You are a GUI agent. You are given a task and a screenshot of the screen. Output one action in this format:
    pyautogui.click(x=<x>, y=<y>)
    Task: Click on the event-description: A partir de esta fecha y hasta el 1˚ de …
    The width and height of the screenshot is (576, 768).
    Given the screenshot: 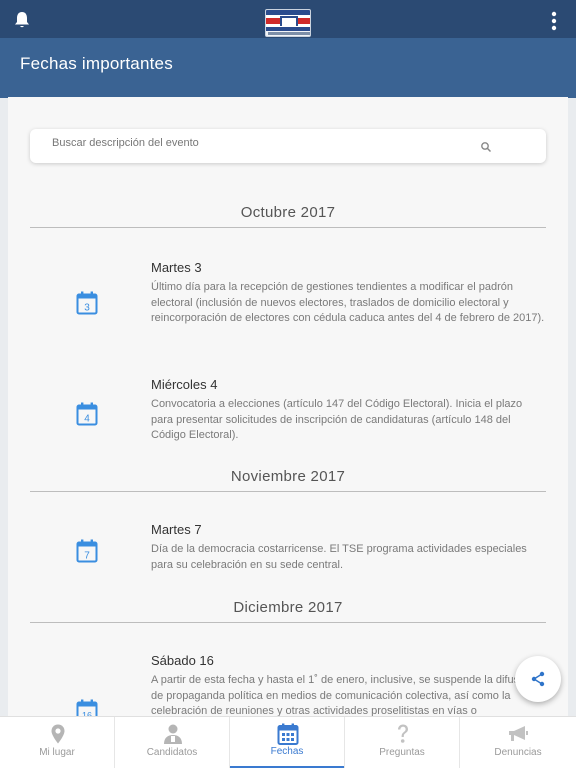 What is the action you would take?
    pyautogui.click(x=342, y=695)
    